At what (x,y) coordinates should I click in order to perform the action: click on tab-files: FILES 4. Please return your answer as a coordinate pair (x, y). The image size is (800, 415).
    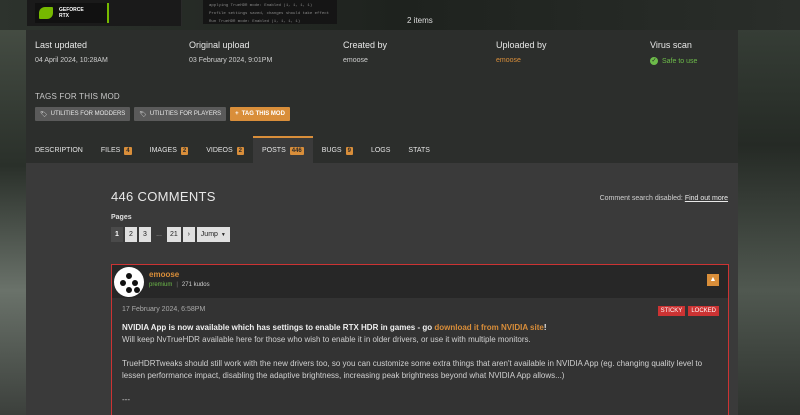
    Looking at the image, I should click on (116, 149).